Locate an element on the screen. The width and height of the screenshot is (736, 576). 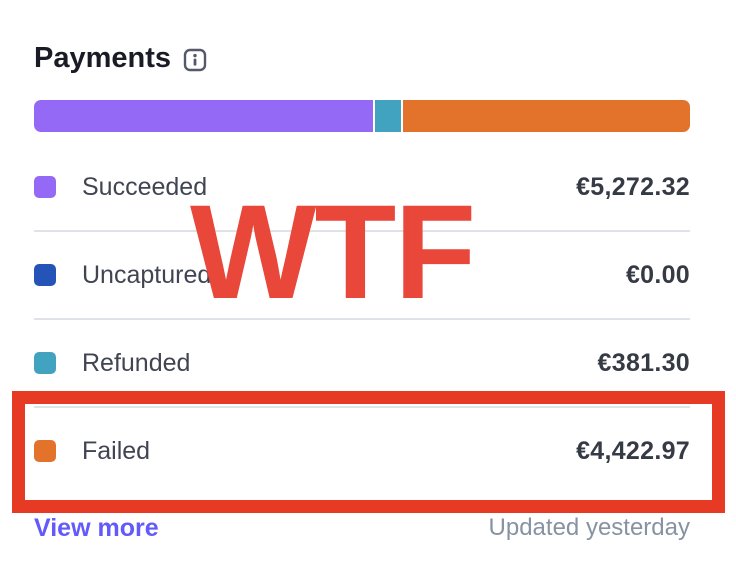
bar-segment-succeeded is located at coordinates (203, 116).